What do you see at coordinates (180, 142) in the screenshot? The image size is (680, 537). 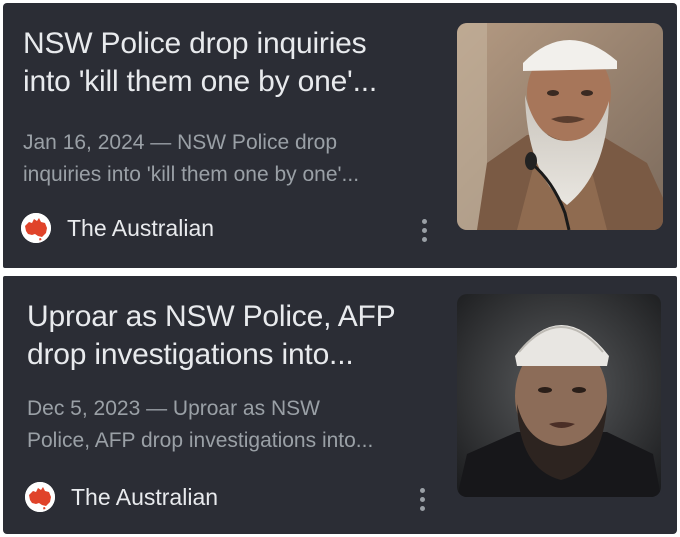 I see `snippet-line: Jan 16, 2024 — NSW Police drop` at bounding box center [180, 142].